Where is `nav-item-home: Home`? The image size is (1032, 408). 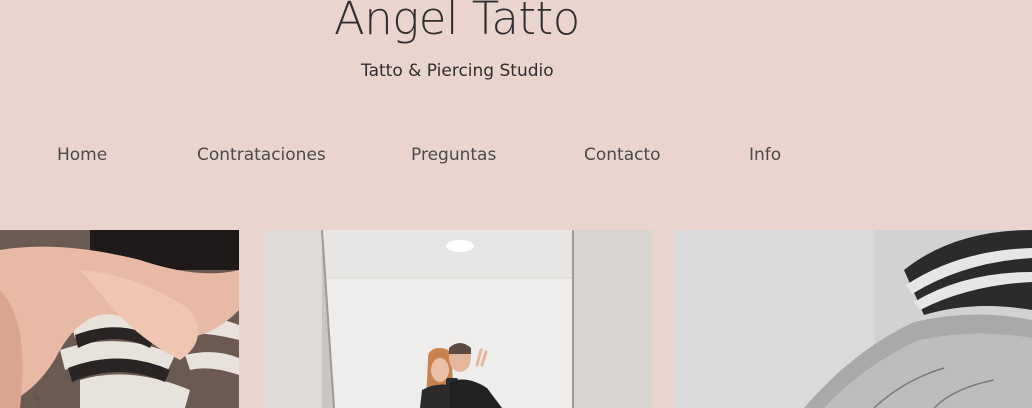 nav-item-home: Home is located at coordinates (82, 155).